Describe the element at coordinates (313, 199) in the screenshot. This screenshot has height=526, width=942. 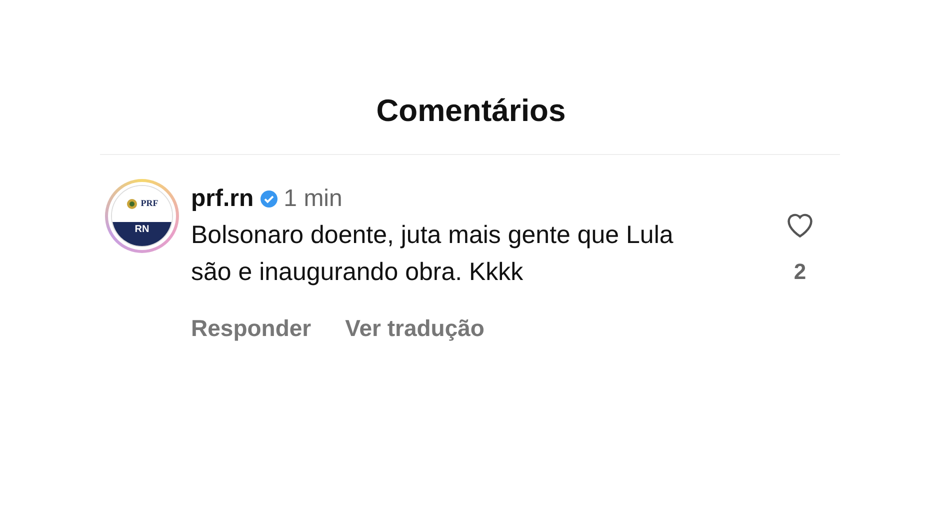
I see `comment-time: 1 min` at that location.